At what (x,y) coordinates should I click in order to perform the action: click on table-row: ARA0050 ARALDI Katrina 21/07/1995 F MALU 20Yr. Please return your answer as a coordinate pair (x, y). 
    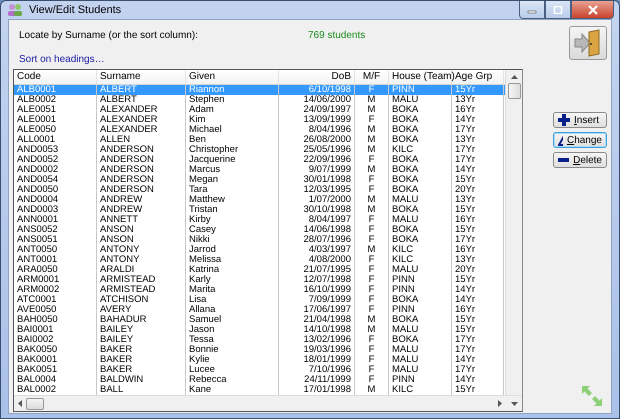
    Looking at the image, I should click on (259, 270).